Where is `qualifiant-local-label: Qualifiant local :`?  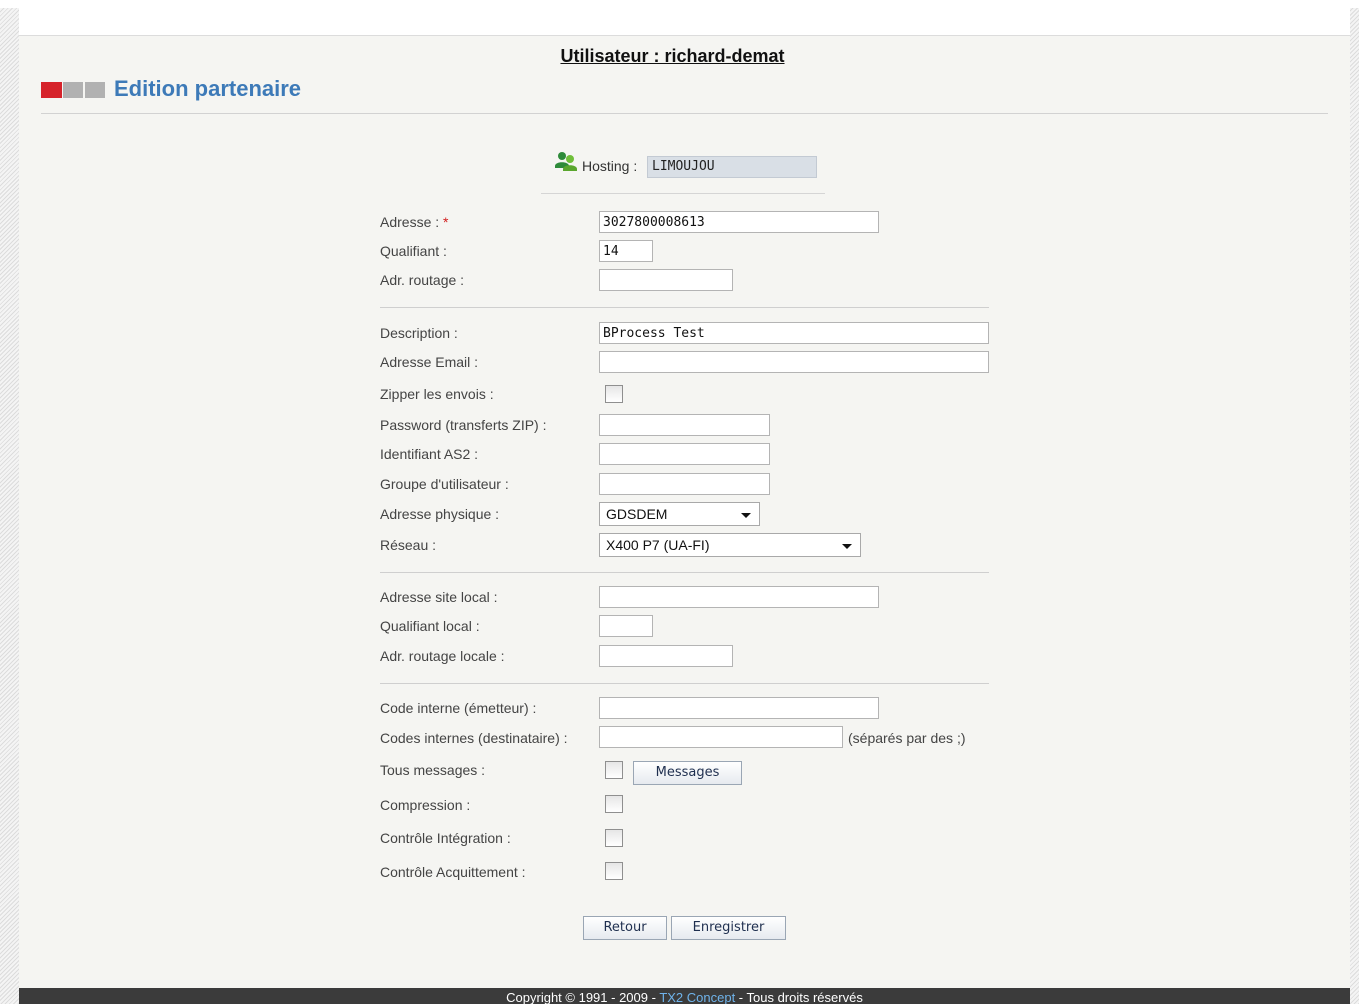
qualifiant-local-label: Qualifiant local : is located at coordinates (430, 626).